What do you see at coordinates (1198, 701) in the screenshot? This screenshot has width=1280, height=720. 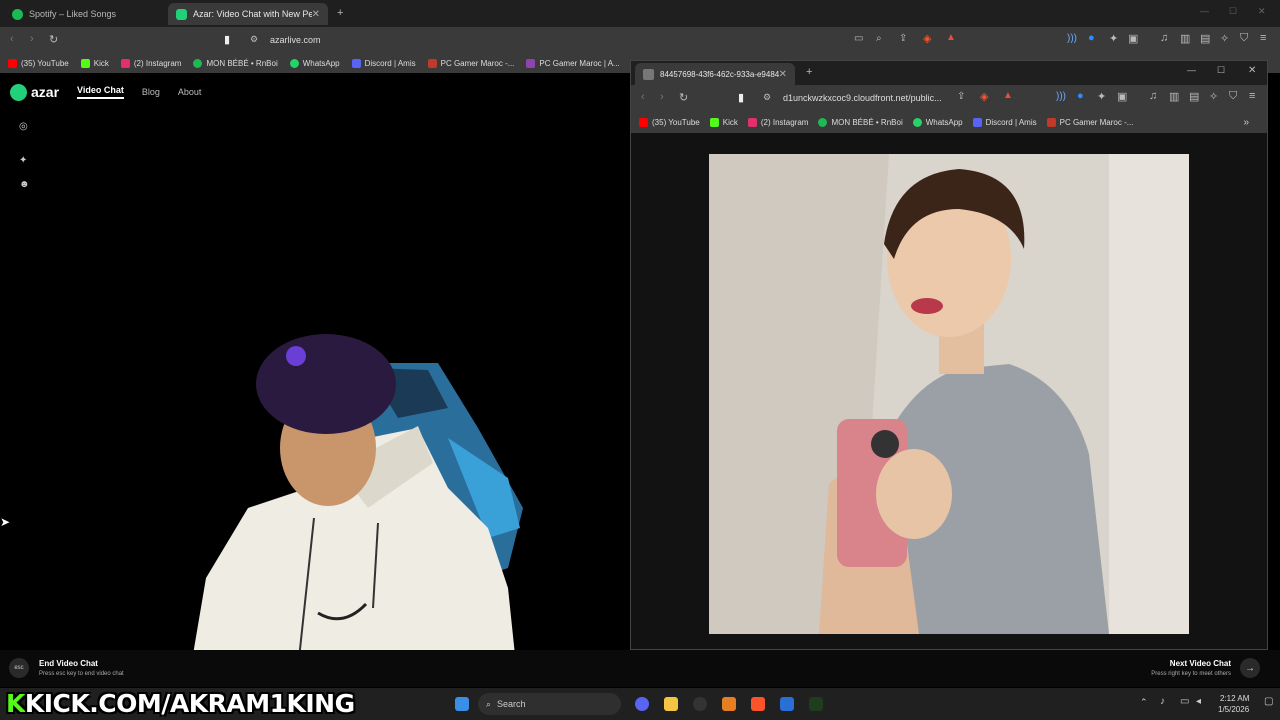 I see `volume-icon: ◂` at bounding box center [1198, 701].